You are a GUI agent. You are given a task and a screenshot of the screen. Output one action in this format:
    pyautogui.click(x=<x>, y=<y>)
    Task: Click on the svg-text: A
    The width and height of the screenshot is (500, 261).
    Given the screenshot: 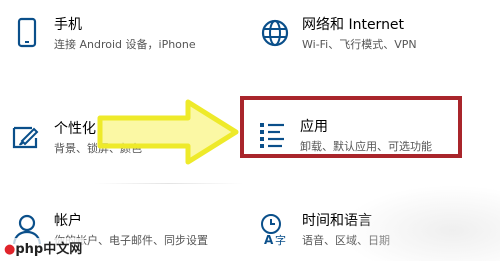 What is the action you would take?
    pyautogui.click(x=269, y=239)
    